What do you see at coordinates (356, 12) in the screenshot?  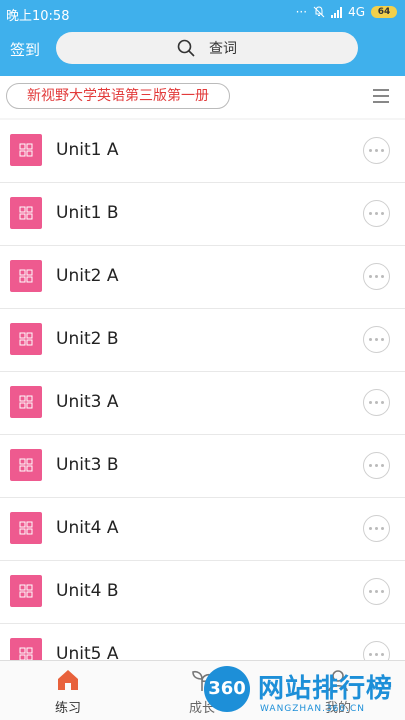 I see `network-type: 4G` at bounding box center [356, 12].